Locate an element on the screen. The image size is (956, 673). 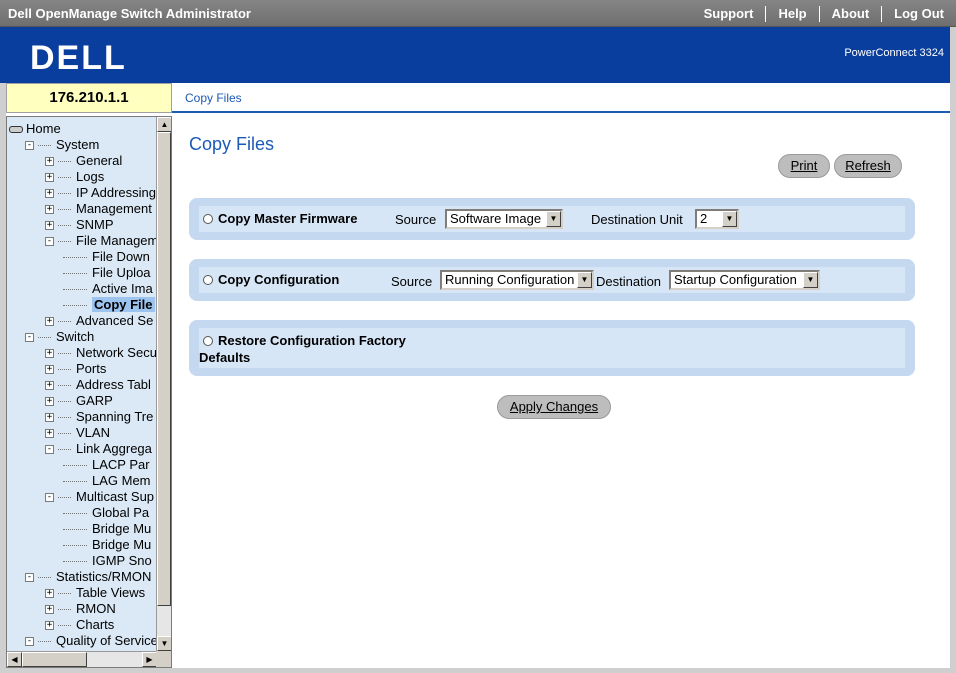
tree-item: - Quality of Service is located at coordinates (91, 641).